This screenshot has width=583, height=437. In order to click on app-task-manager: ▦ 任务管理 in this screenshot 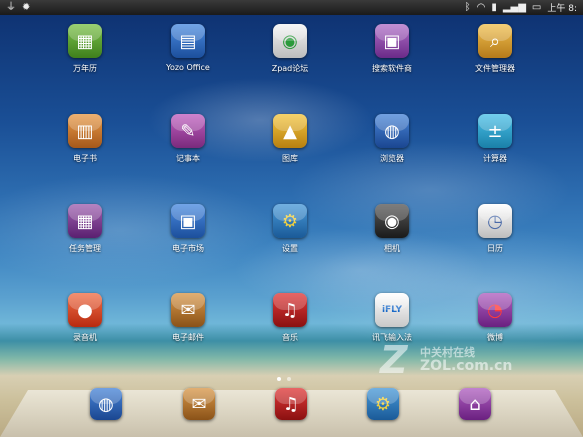, I will do `click(85, 229)`.